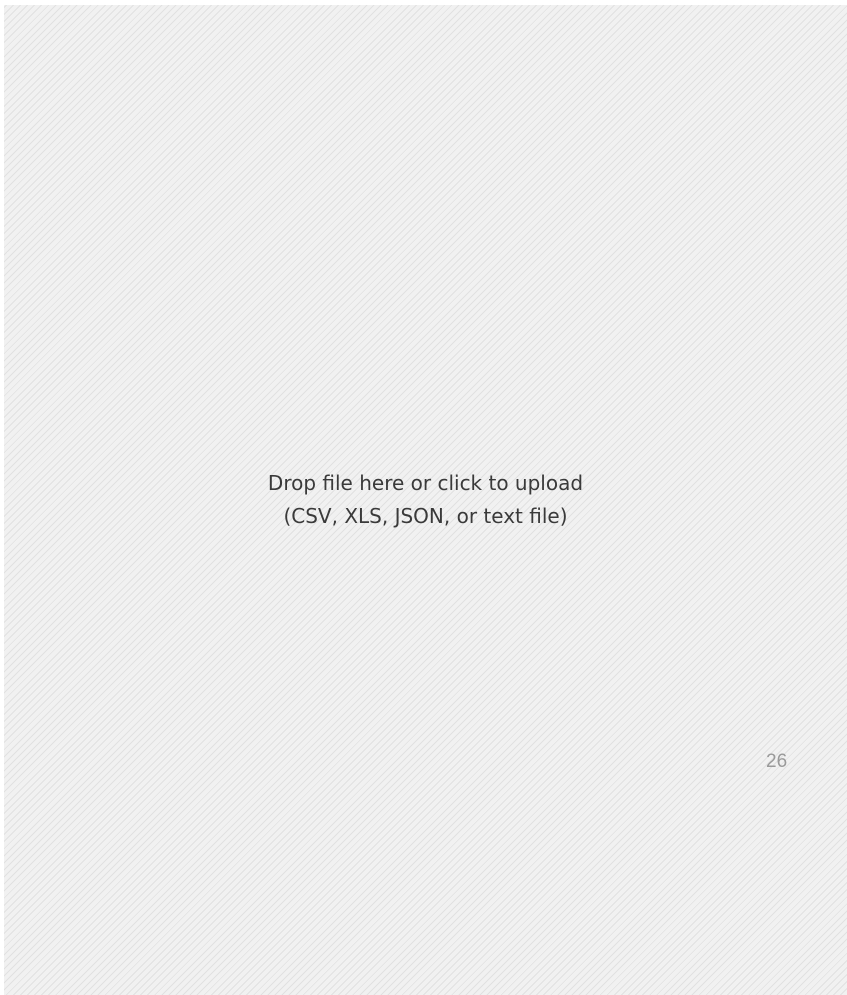 This screenshot has height=995, width=847. Describe the element at coordinates (425, 483) in the screenshot. I see `dropzone-primary-text: Drop file here or click to upload` at that location.